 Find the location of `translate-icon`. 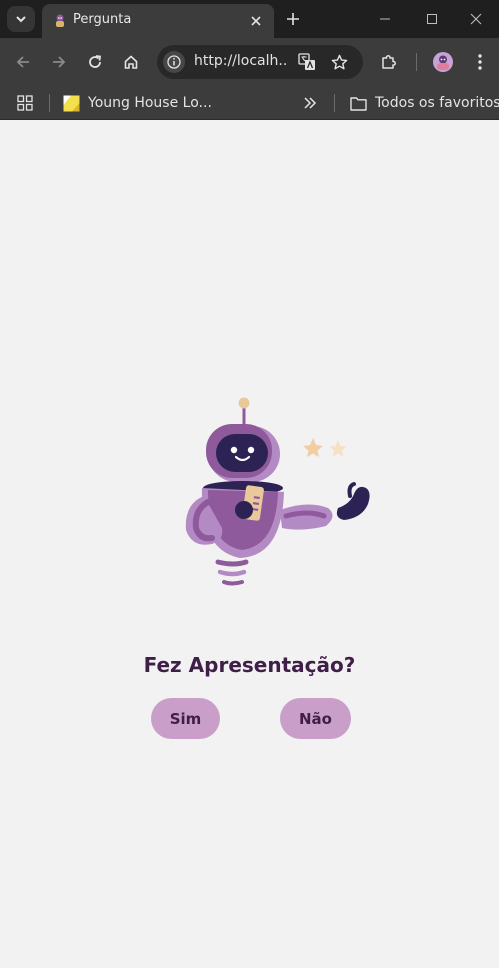

translate-icon is located at coordinates (306, 61).